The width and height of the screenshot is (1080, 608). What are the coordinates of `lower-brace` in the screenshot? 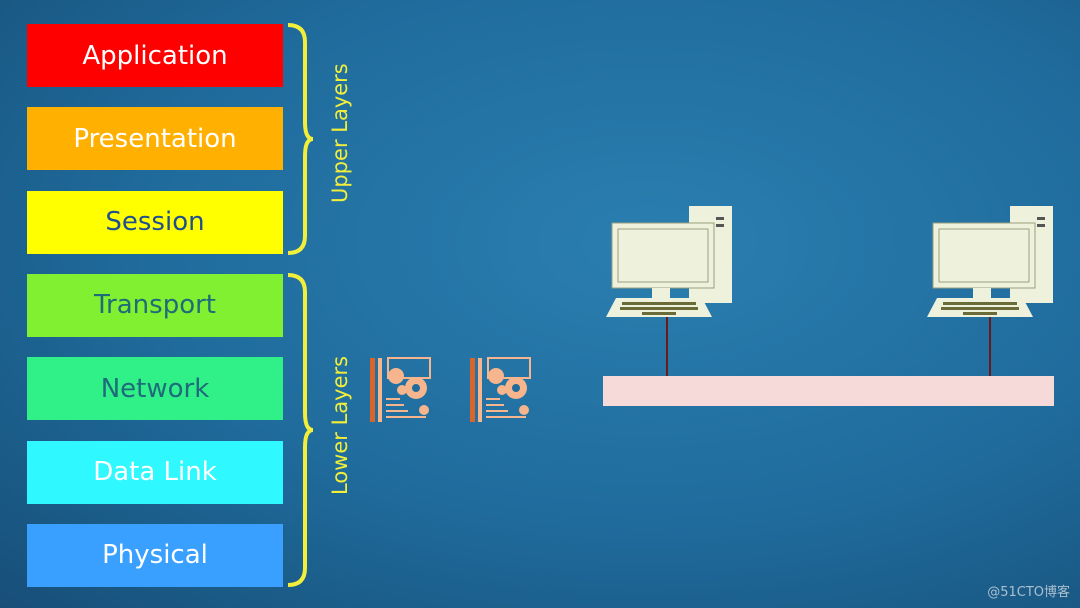 It's located at (300, 430).